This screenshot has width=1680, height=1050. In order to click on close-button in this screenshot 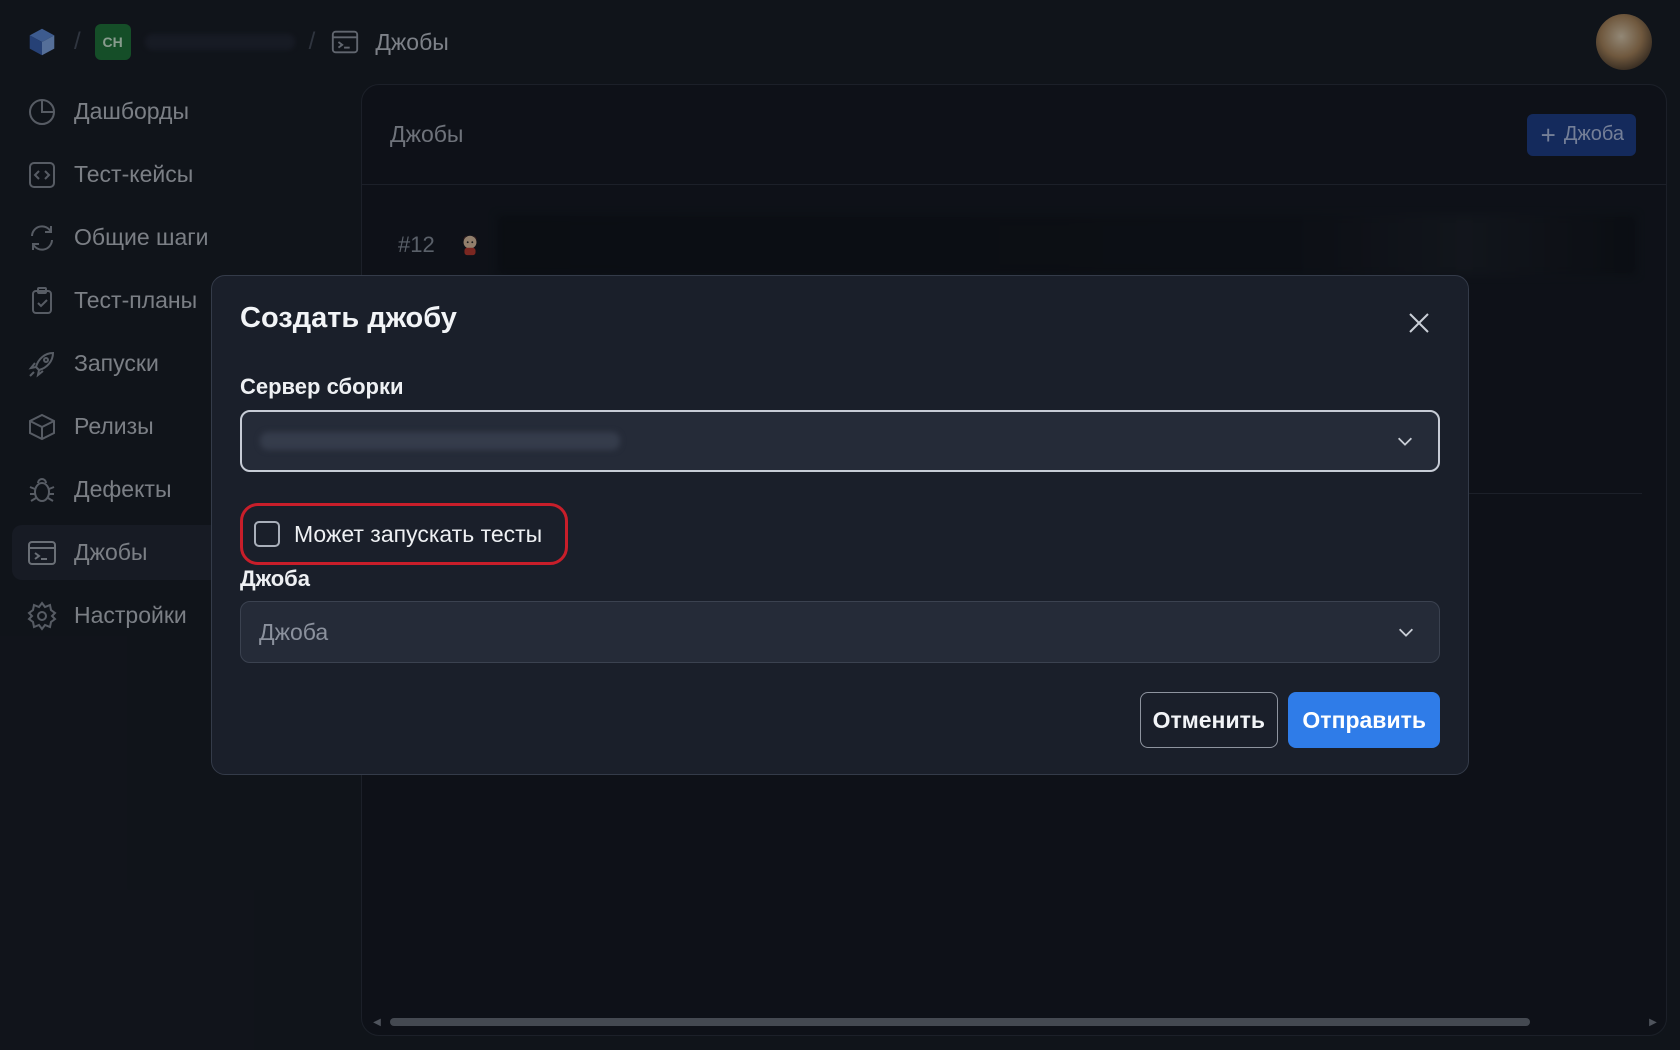, I will do `click(1419, 323)`.